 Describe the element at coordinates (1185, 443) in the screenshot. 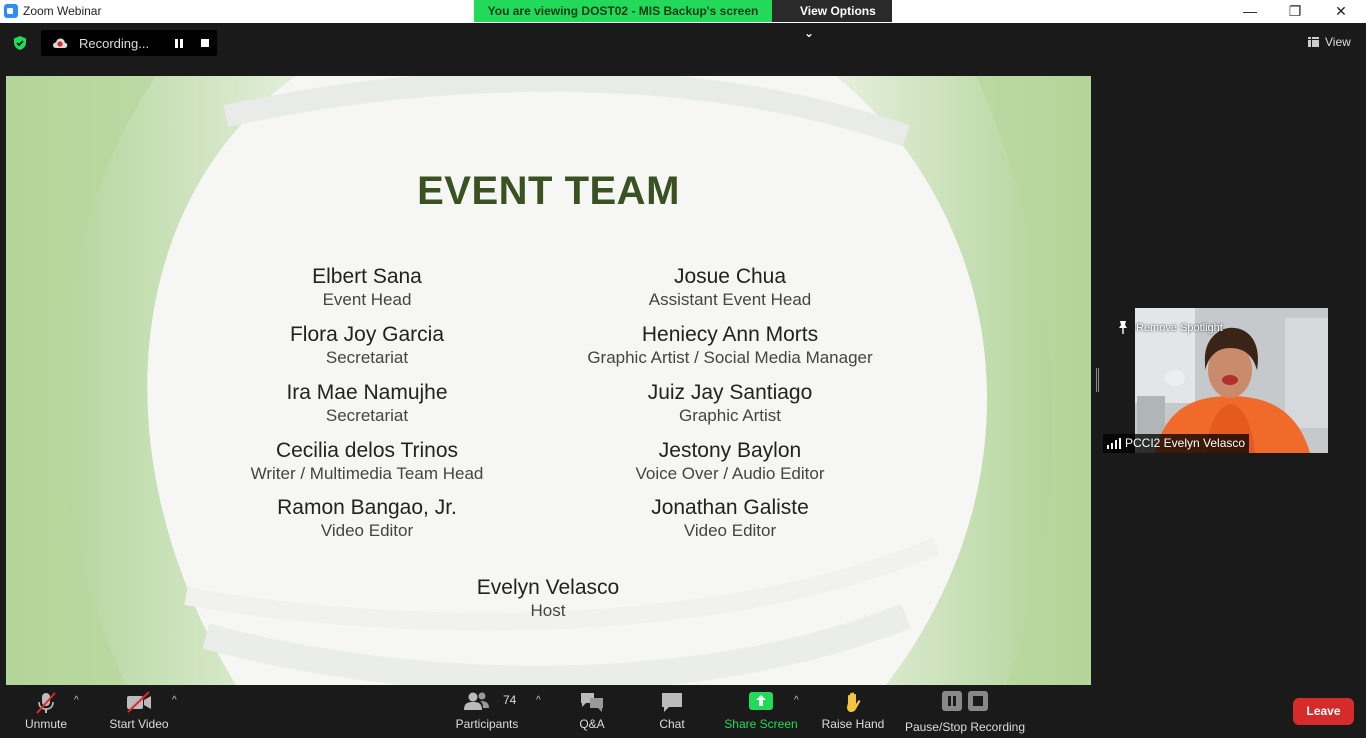

I see `participant-name: PCCI2 Evelyn Velasco` at that location.